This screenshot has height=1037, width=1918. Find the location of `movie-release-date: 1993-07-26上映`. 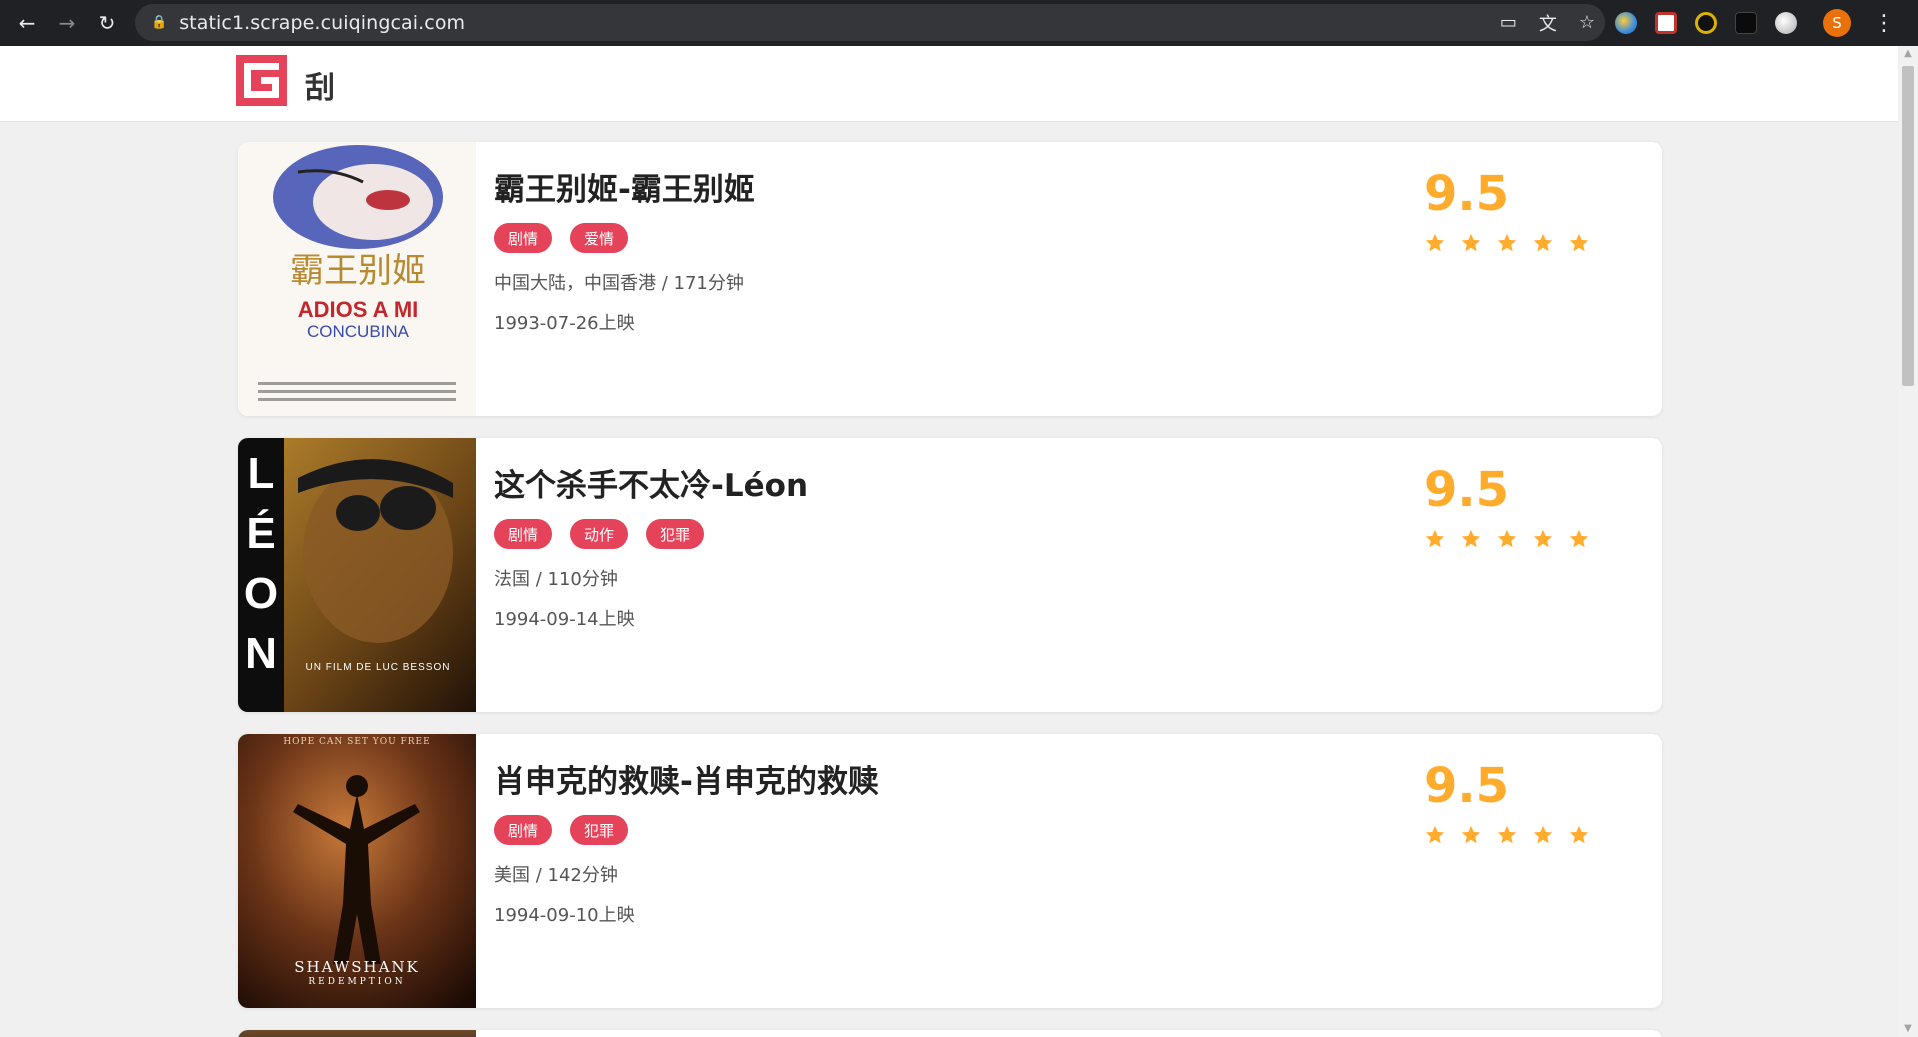

movie-release-date: 1993-07-26上映 is located at coordinates (564, 323).